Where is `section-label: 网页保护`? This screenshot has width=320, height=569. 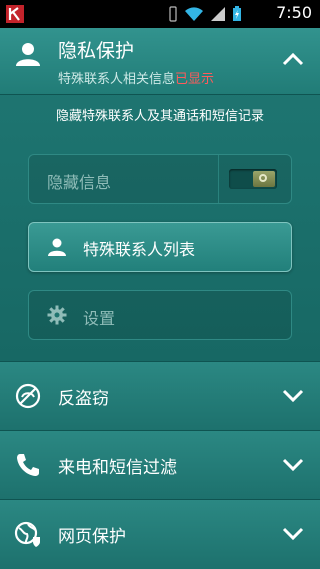 section-label: 网页保护 is located at coordinates (92, 537).